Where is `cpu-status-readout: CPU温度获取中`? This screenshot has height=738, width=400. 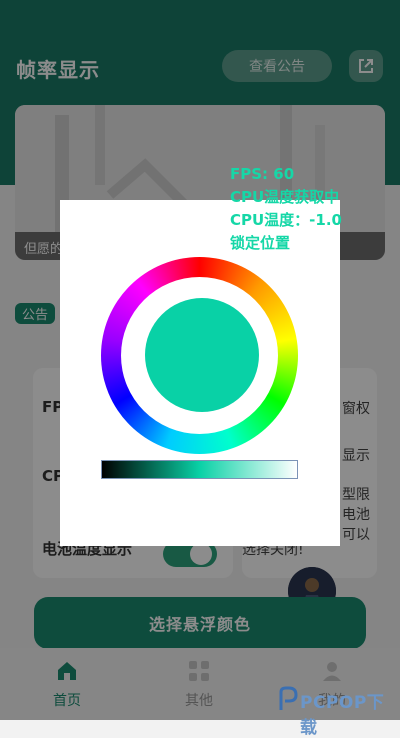 cpu-status-readout: CPU温度获取中 is located at coordinates (285, 197).